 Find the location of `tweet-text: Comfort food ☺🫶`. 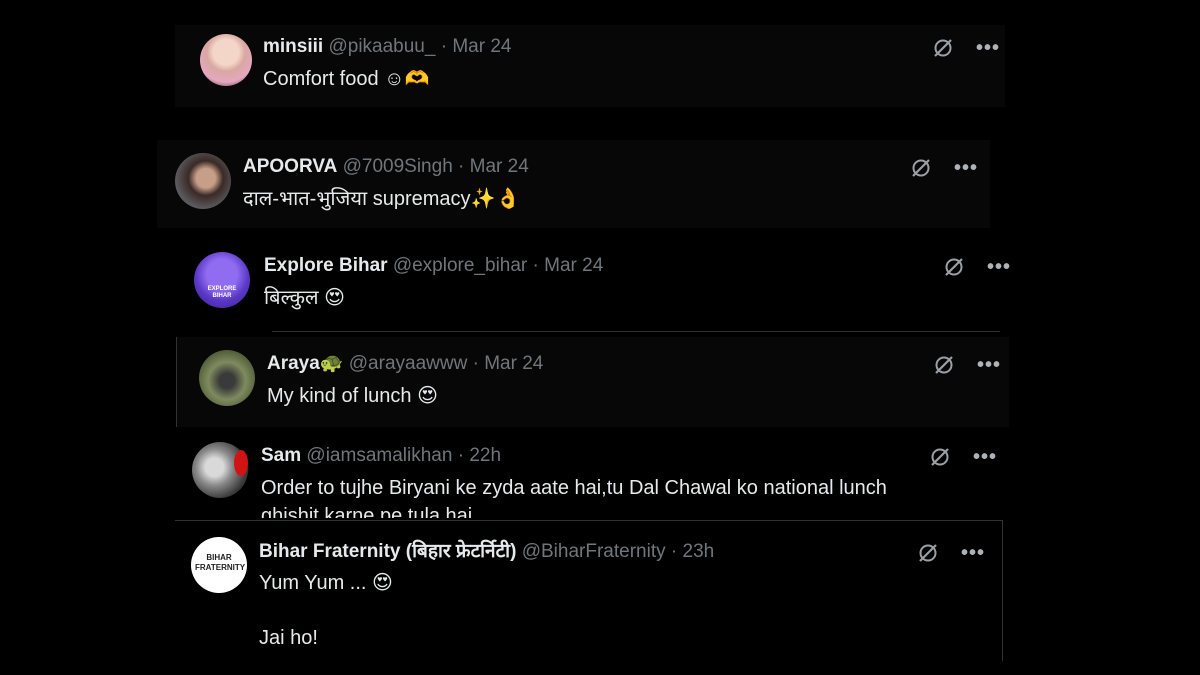

tweet-text: Comfort food ☺🫶 is located at coordinates (346, 79).